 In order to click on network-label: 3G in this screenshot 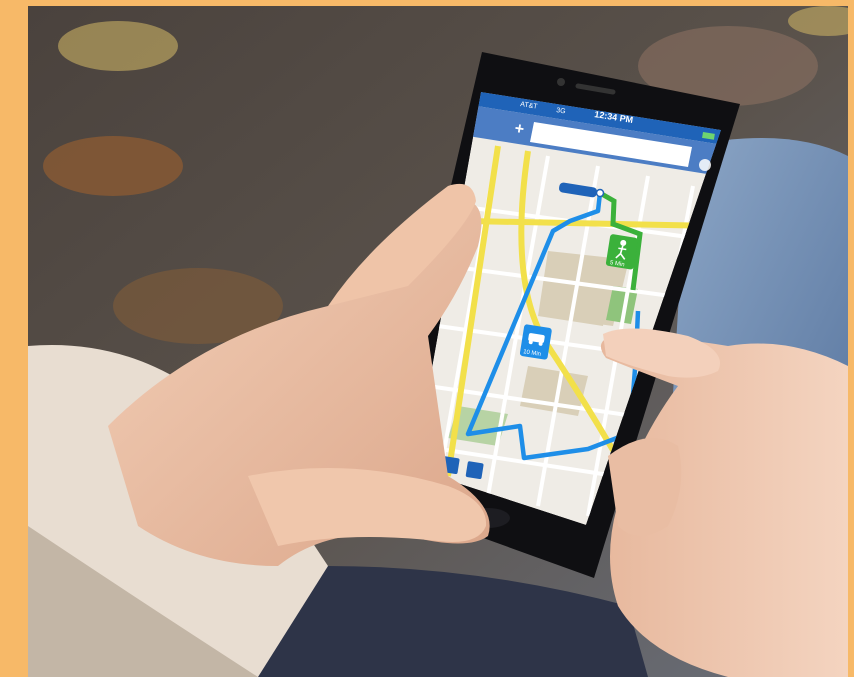, I will do `click(561, 111)`.